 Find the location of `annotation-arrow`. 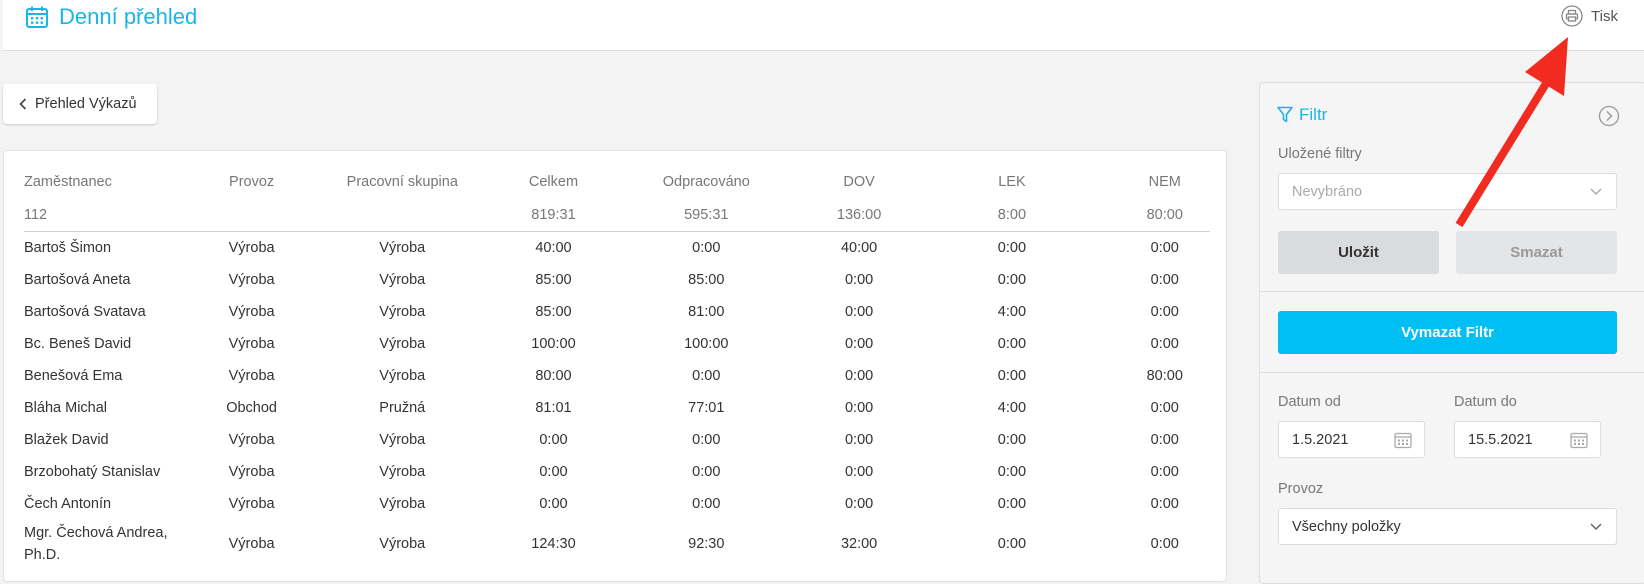

annotation-arrow is located at coordinates (1511, 132).